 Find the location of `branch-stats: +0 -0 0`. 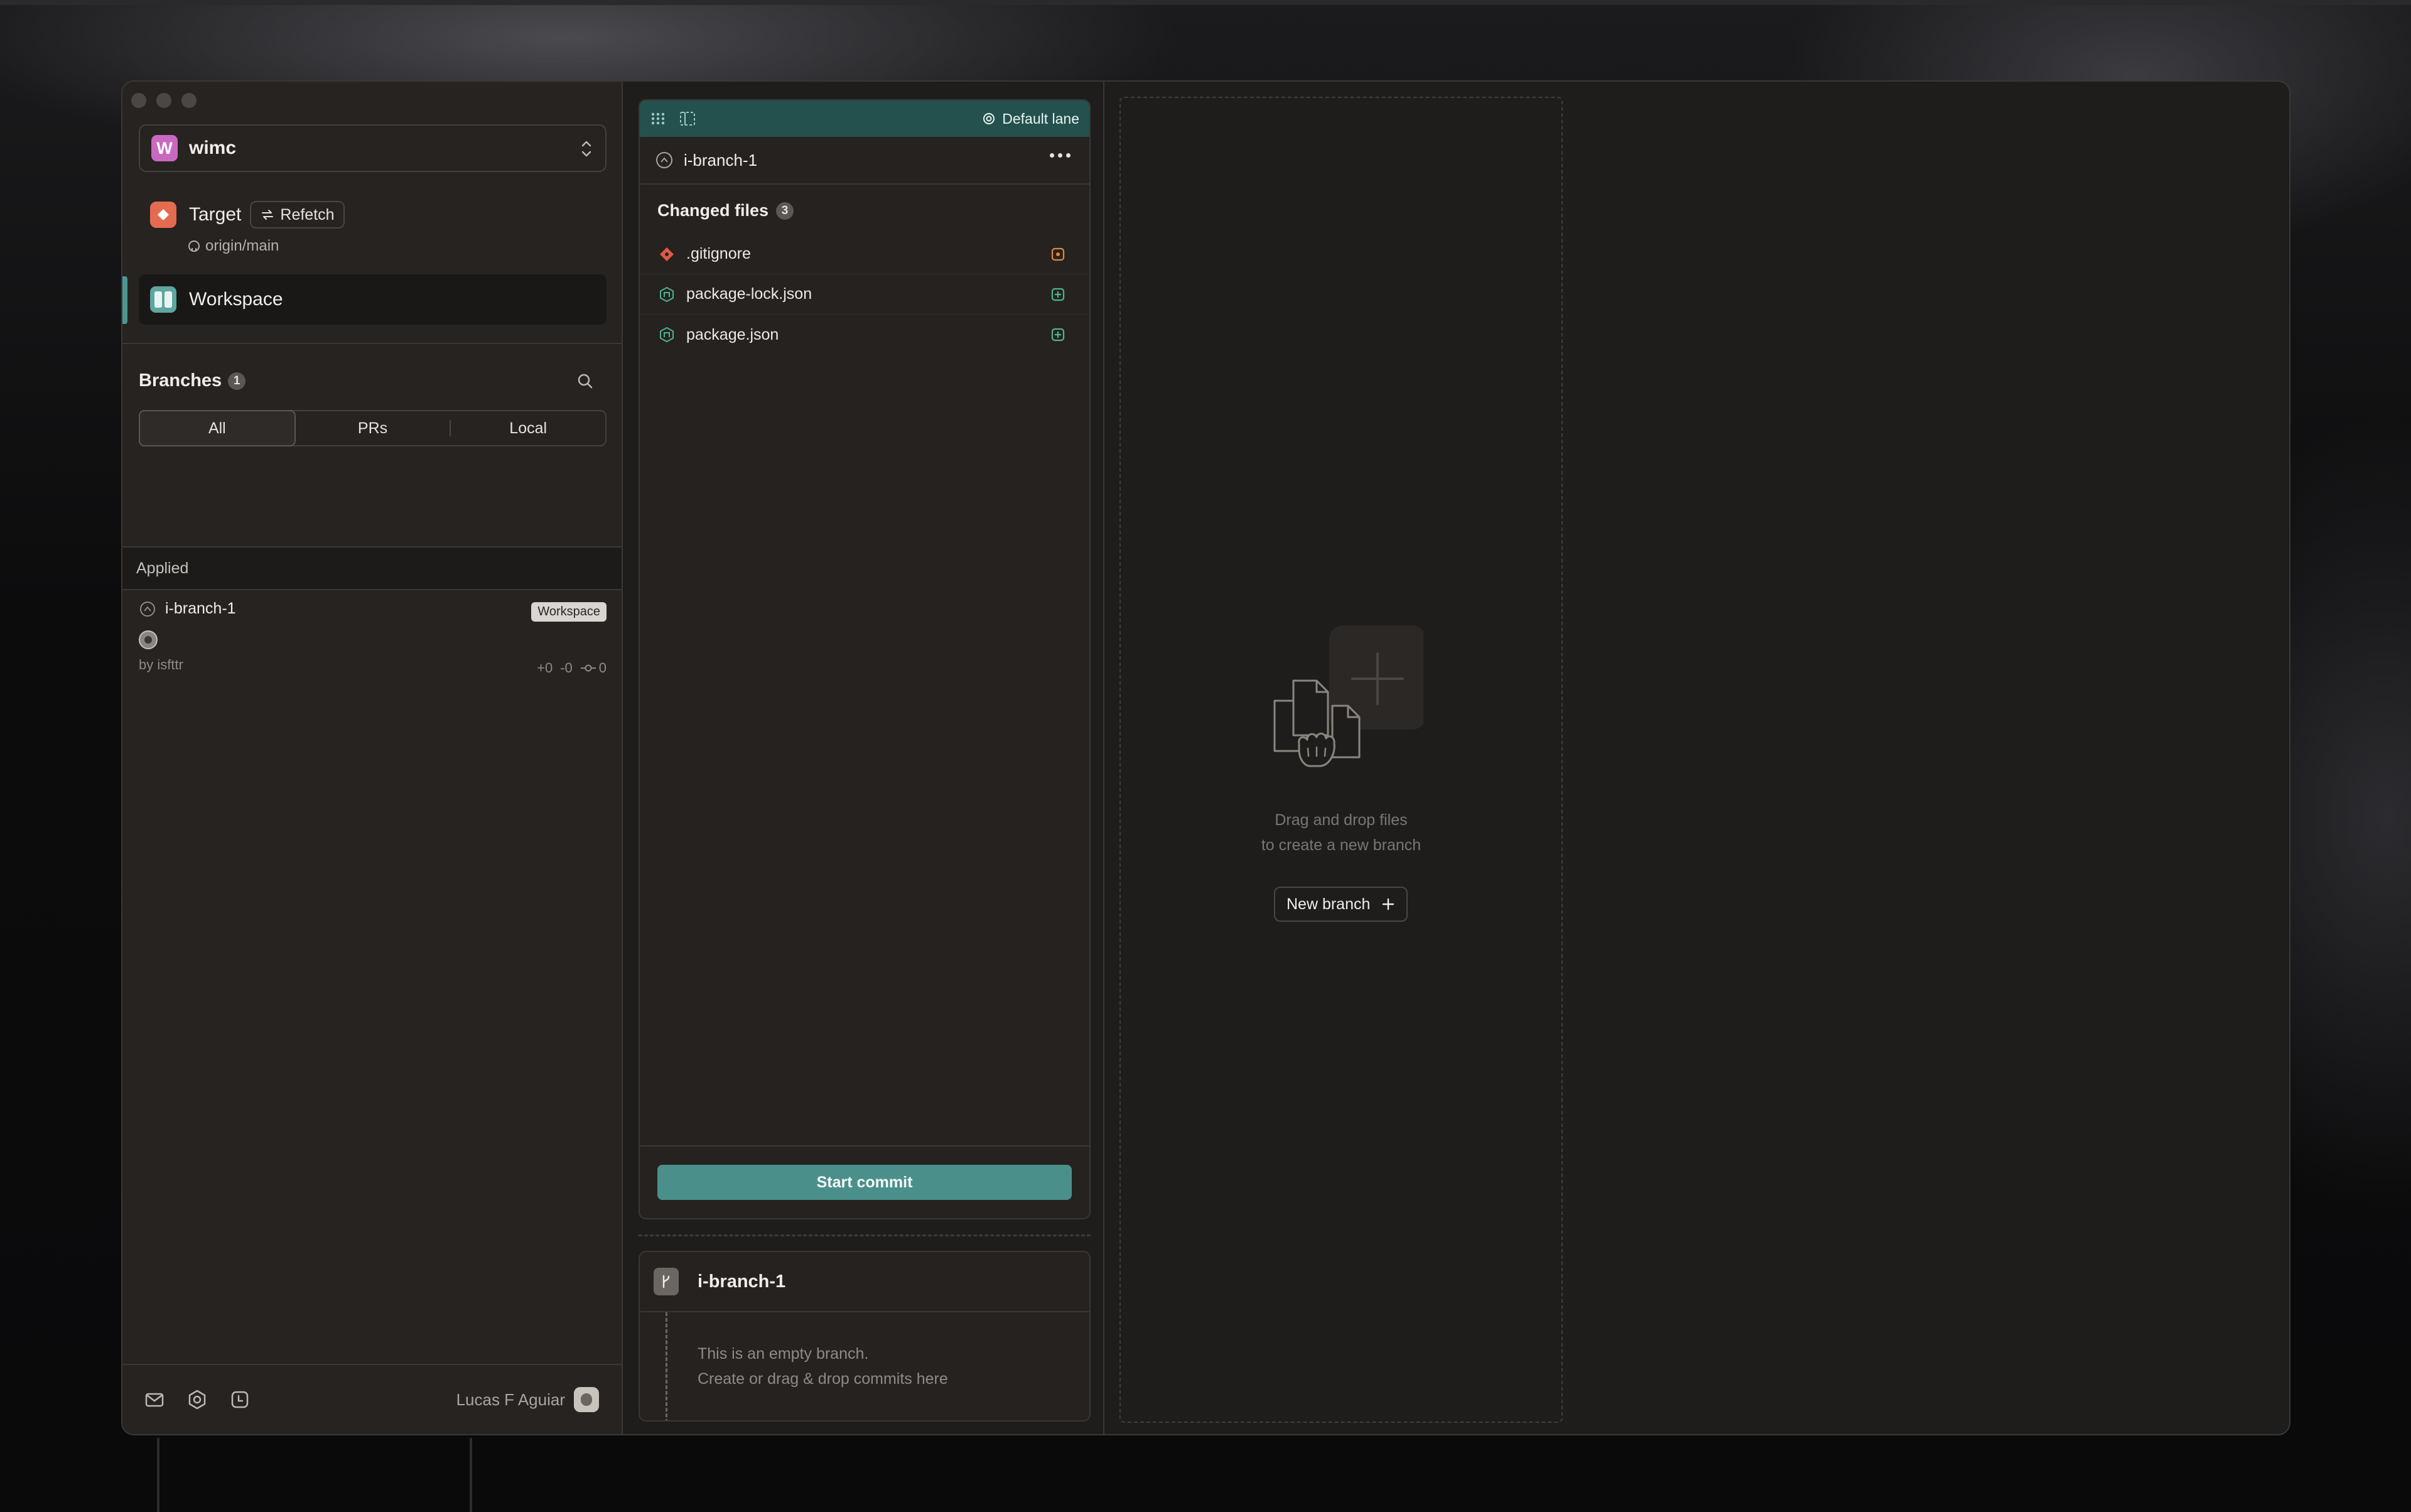

branch-stats: +0 -0 0 is located at coordinates (572, 668).